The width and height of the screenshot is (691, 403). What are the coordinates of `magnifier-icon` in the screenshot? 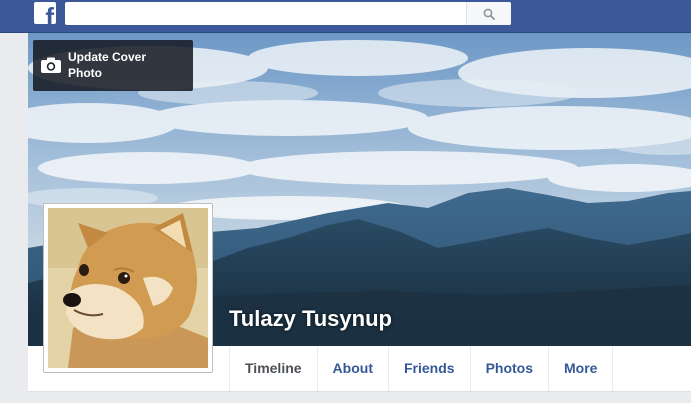 It's located at (489, 14).